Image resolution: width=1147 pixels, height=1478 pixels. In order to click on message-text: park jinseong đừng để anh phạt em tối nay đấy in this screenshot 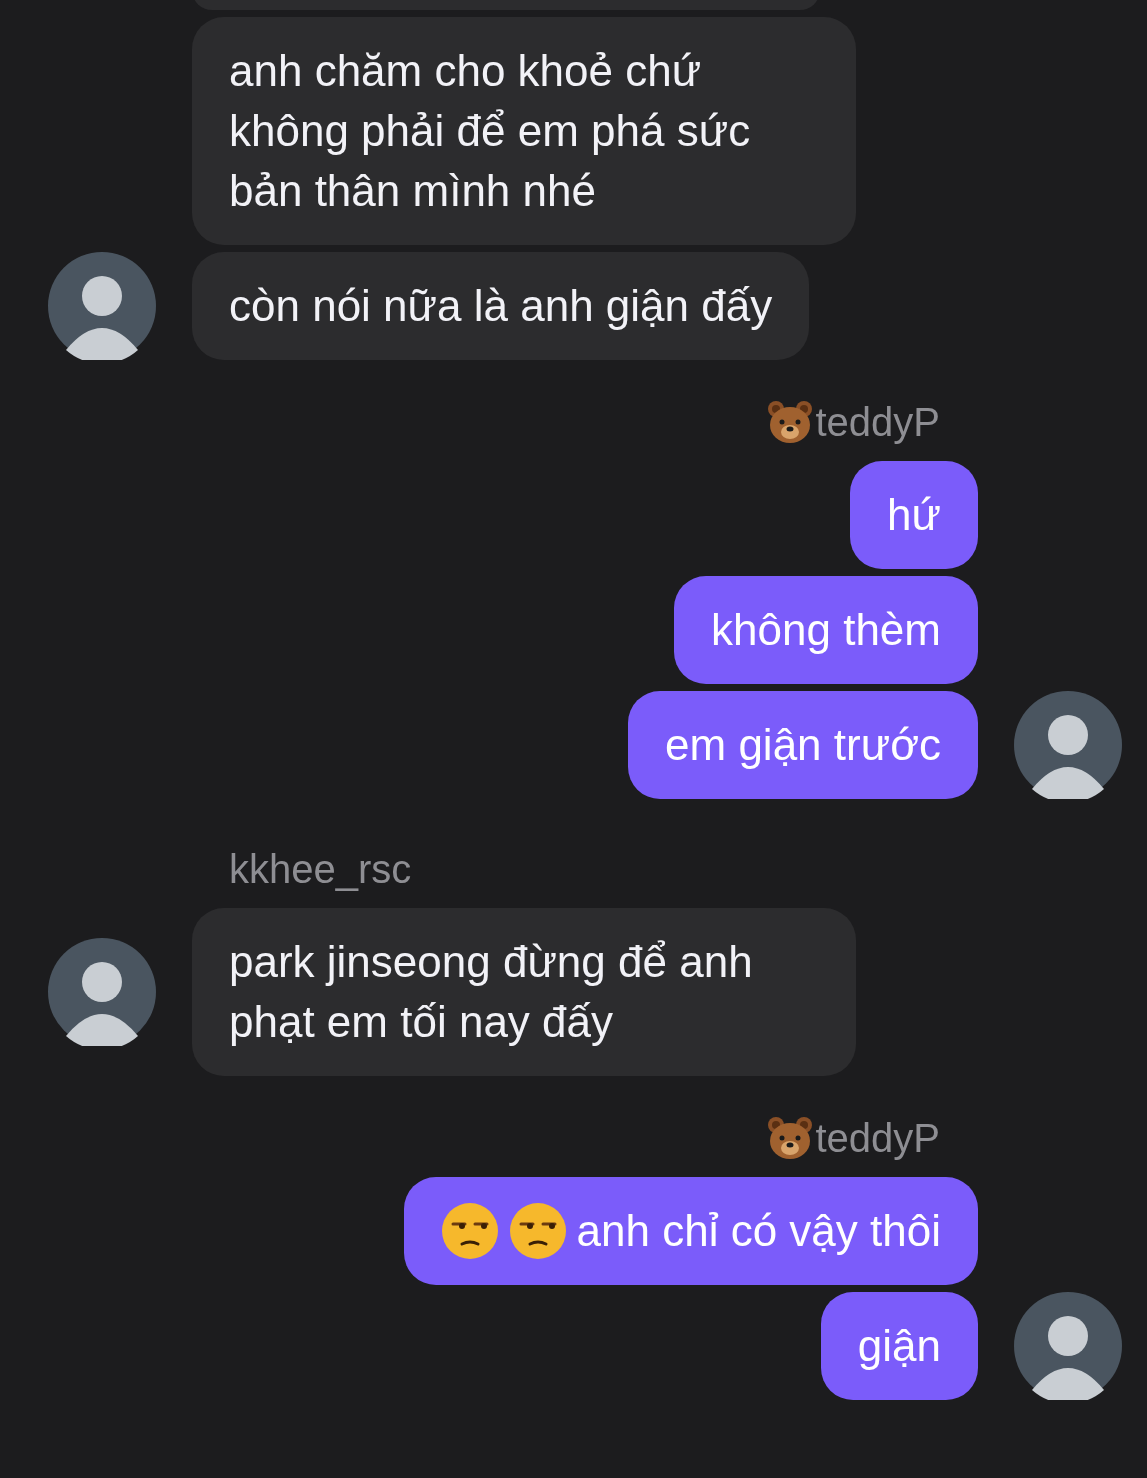, I will do `click(491, 992)`.